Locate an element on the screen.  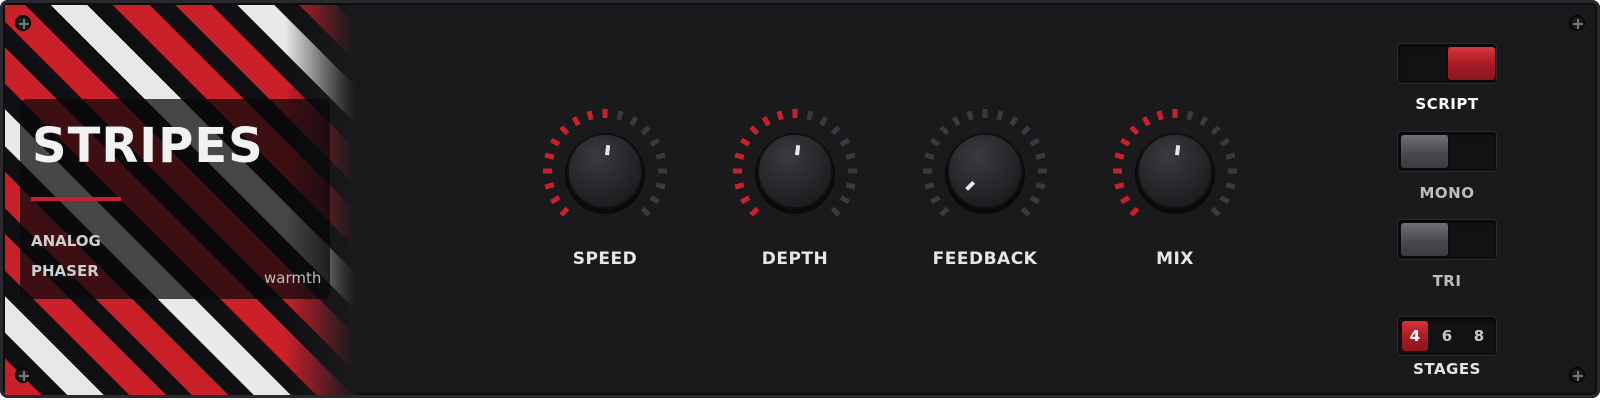
stage-option-6: 6 is located at coordinates (1447, 336).